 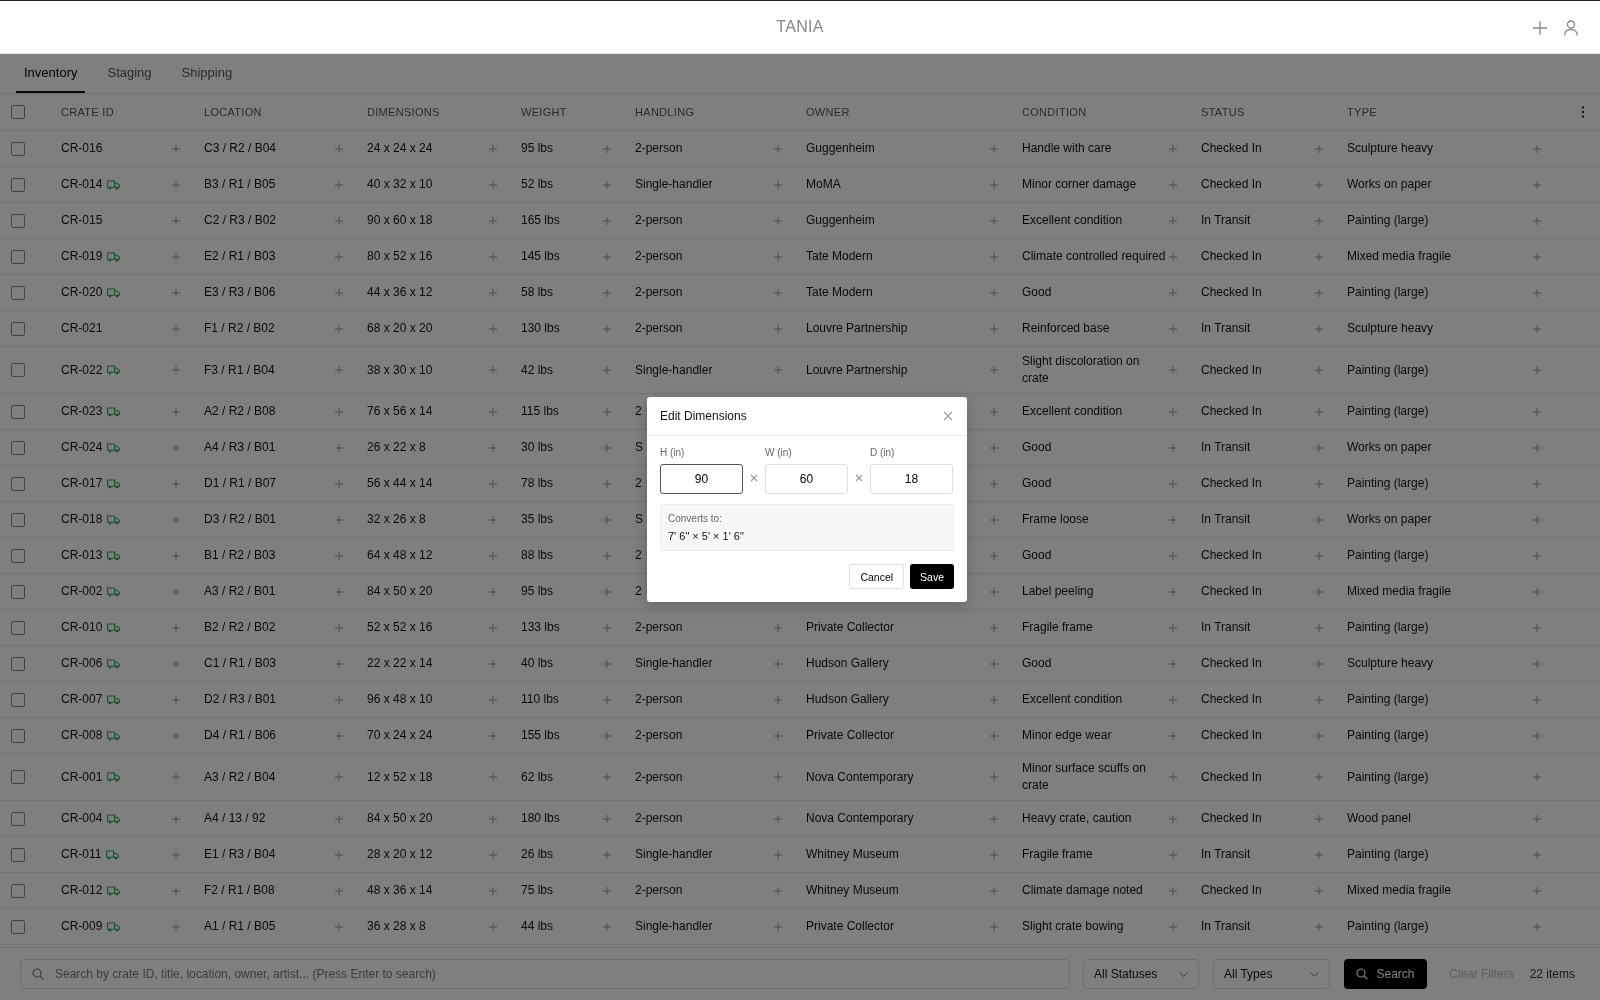 What do you see at coordinates (18, 112) in the screenshot?
I see `select-all-checkbox` at bounding box center [18, 112].